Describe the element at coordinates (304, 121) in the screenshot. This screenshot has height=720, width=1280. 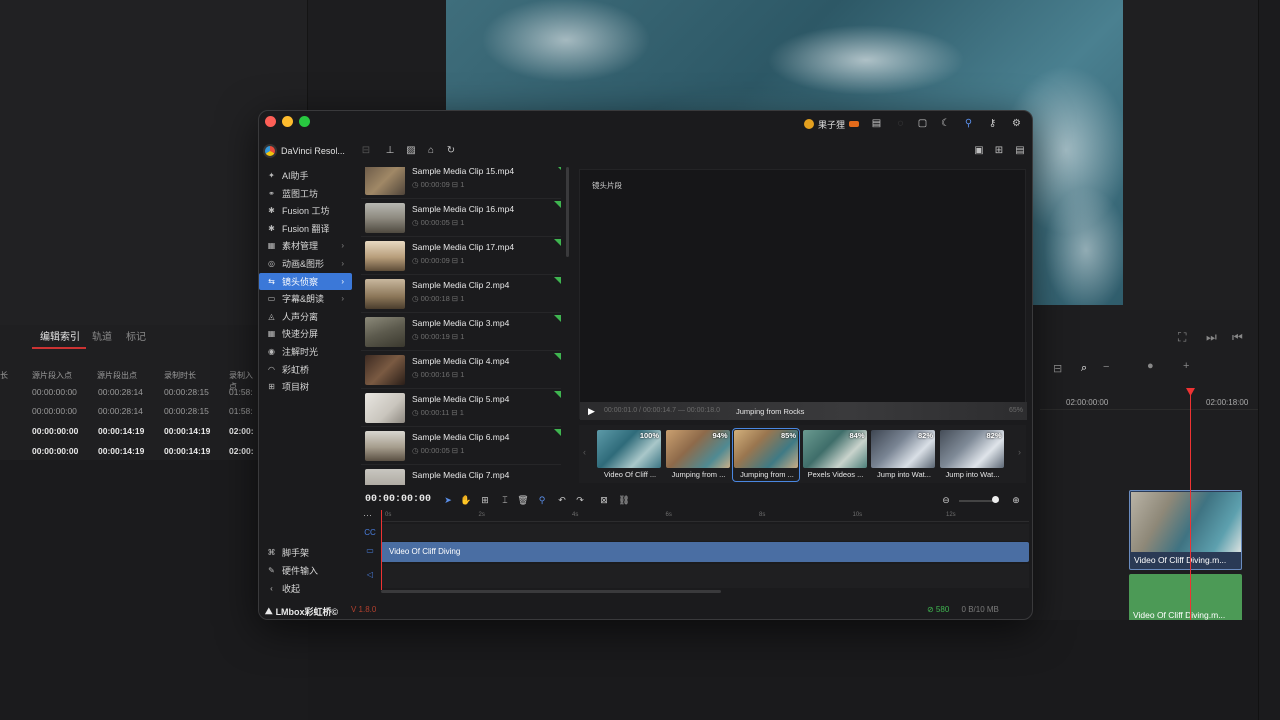
I see `maximize-button` at that location.